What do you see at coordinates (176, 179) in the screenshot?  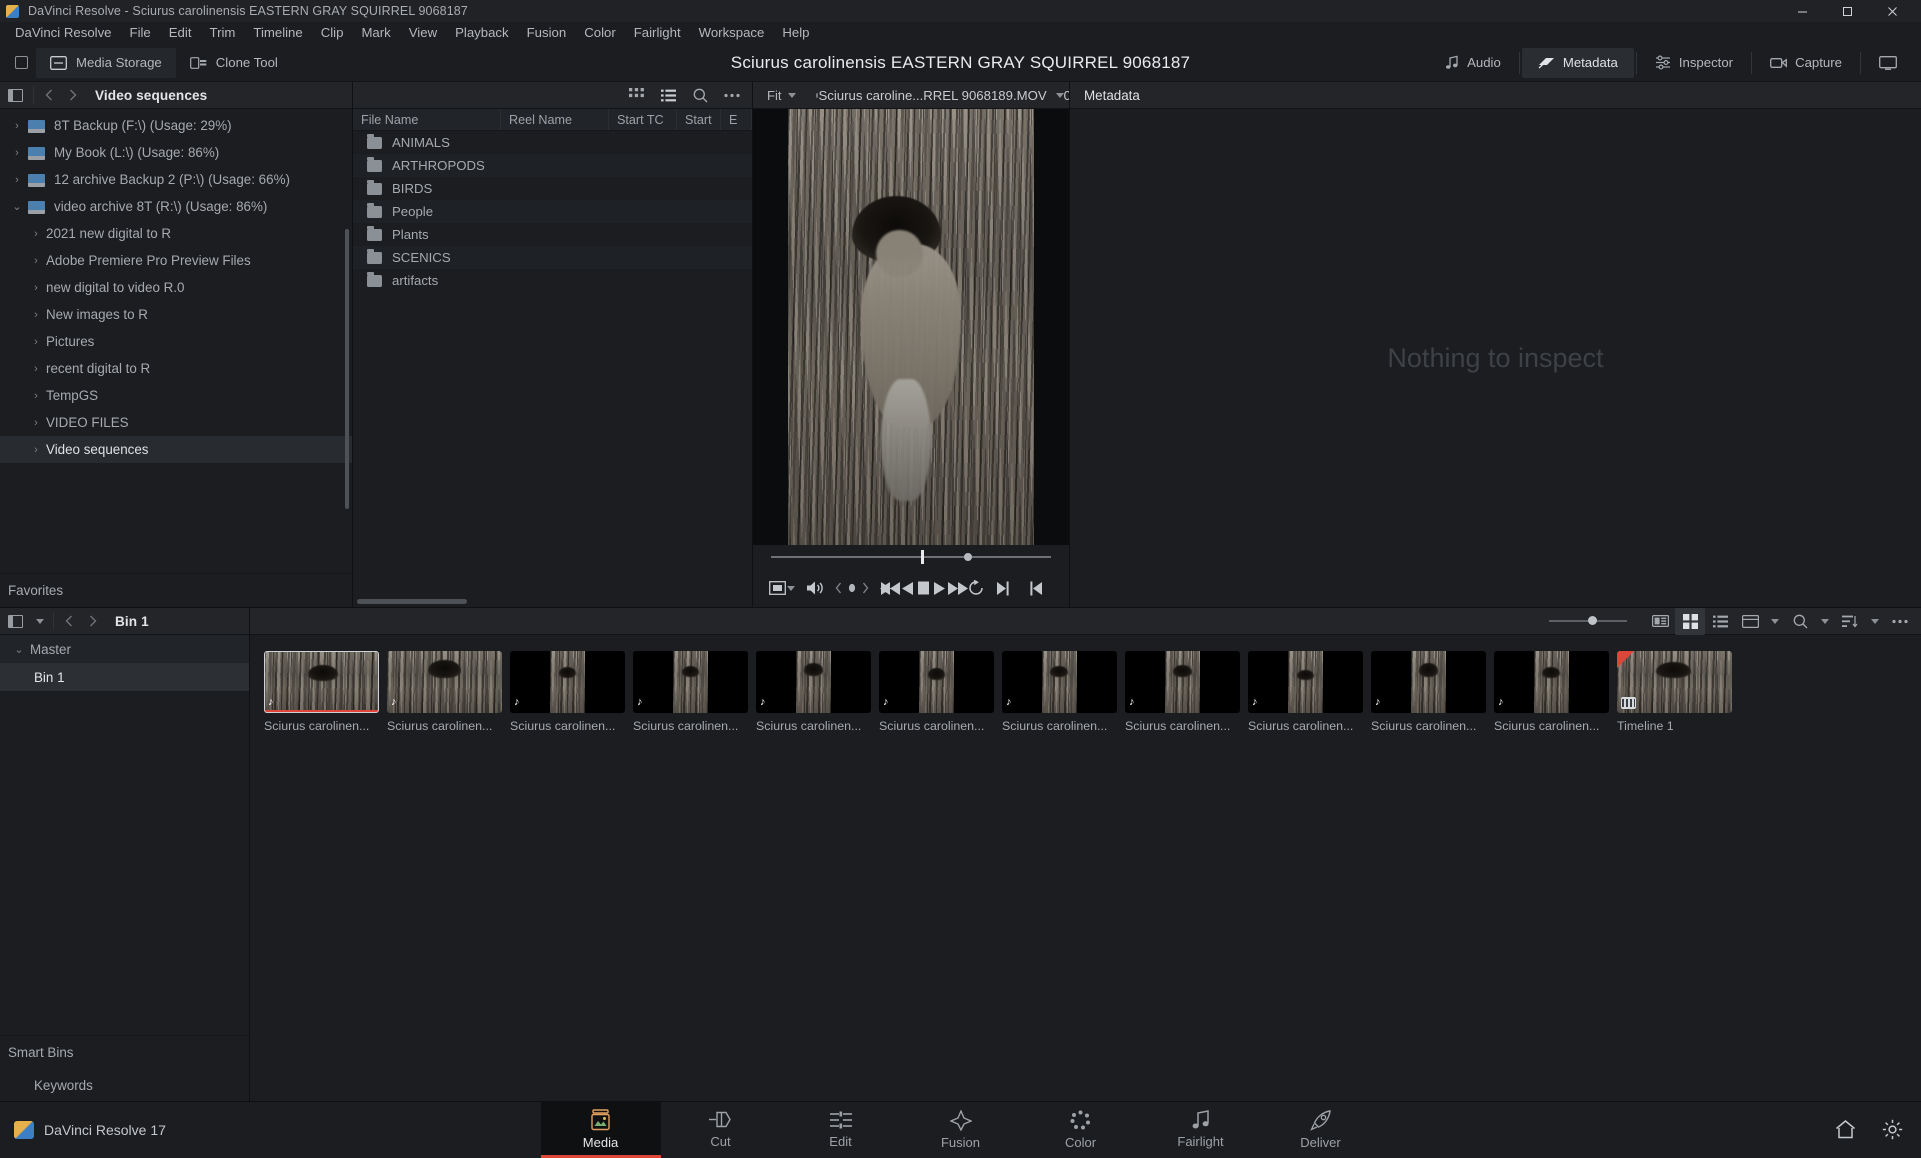 I see `tree-drive-row: › 12 archive Backup 2 (P:\) (Usage: 66%)` at bounding box center [176, 179].